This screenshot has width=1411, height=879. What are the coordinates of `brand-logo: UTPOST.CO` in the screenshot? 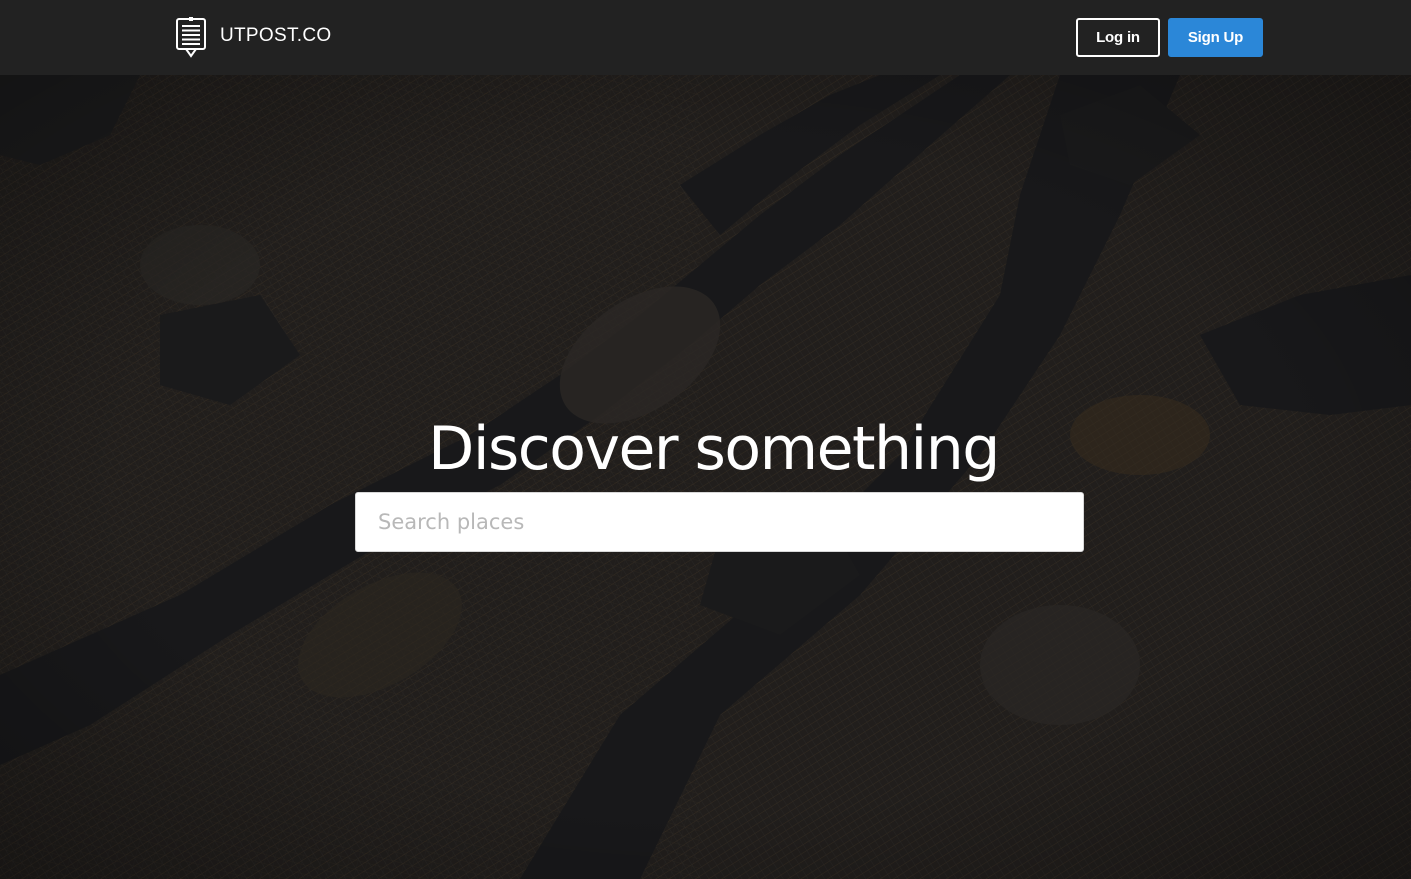 It's located at (253, 37).